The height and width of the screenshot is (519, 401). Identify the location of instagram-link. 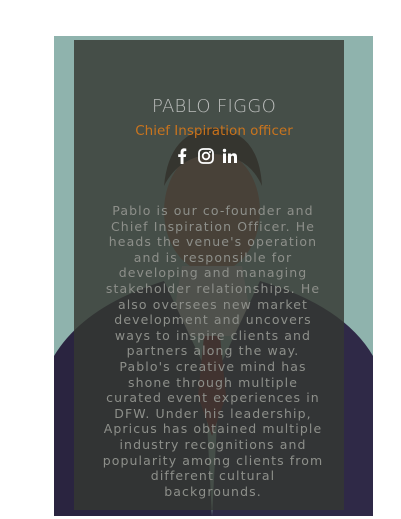
(206, 156).